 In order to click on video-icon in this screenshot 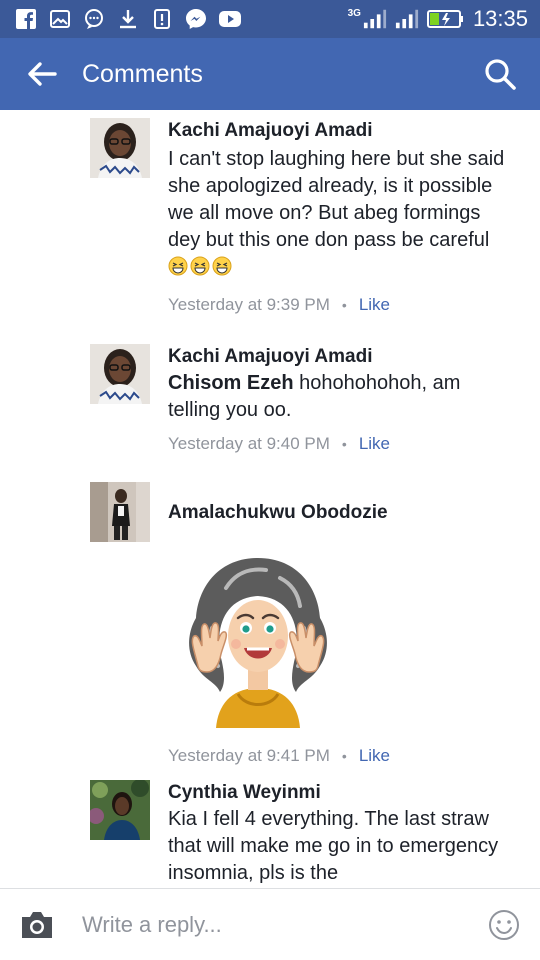, I will do `click(230, 19)`.